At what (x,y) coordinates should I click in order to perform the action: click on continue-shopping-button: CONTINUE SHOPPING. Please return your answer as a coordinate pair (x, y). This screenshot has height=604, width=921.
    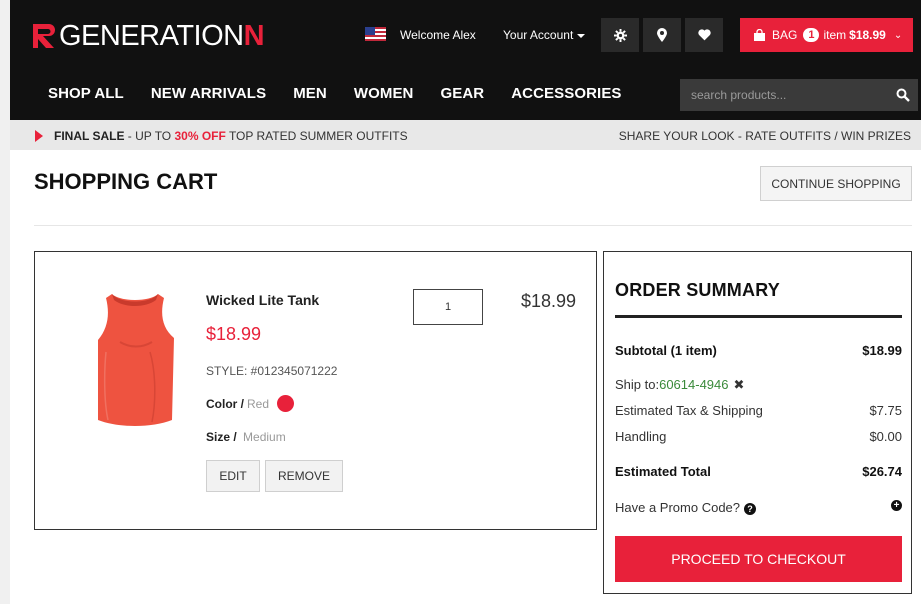
    Looking at the image, I should click on (836, 183).